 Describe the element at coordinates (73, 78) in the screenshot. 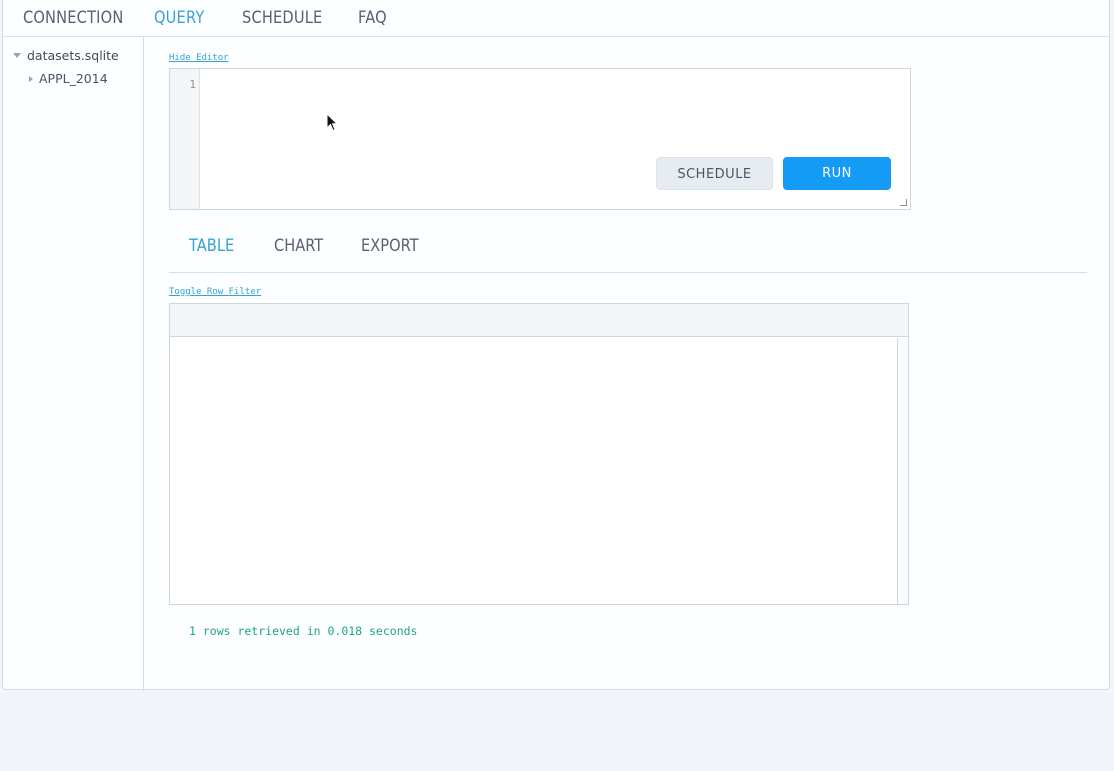

I see `table-name: APPL_2014` at that location.